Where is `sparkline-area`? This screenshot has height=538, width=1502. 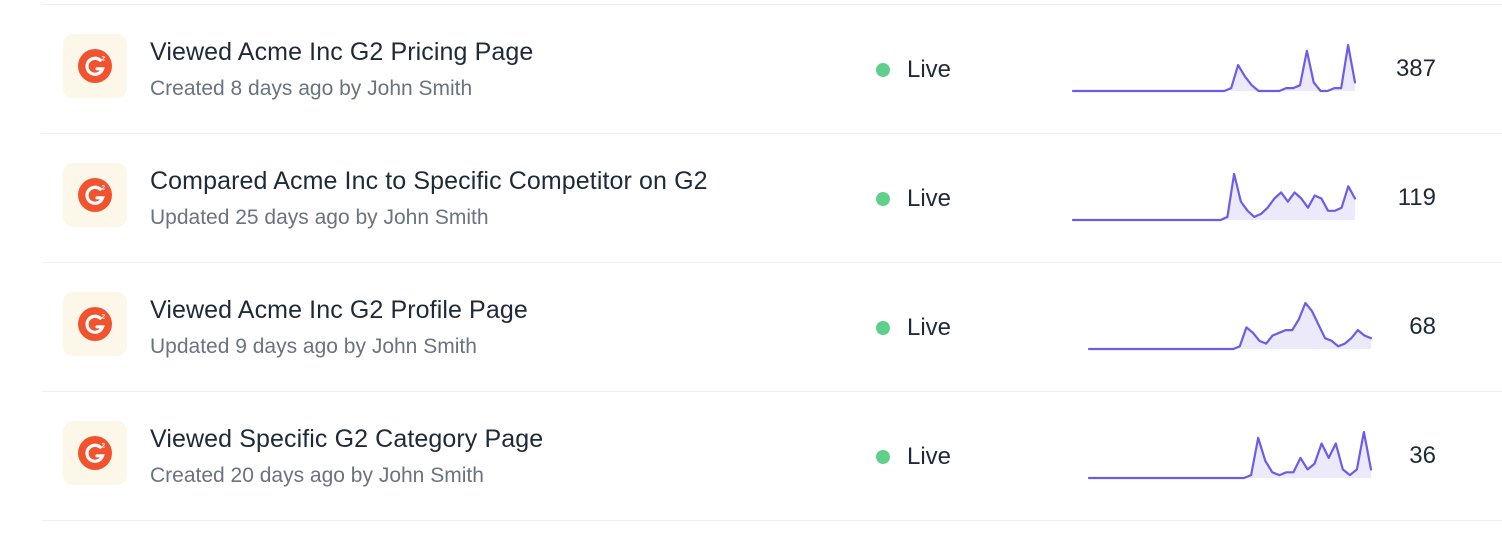 sparkline-area is located at coordinates (1289, 68).